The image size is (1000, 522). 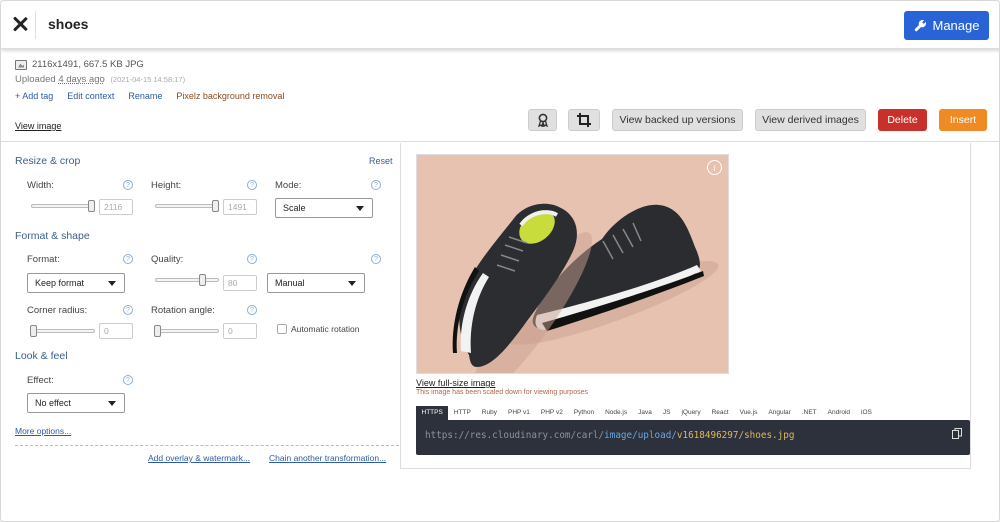 What do you see at coordinates (81, 79) in the screenshot?
I see `uploaded-ago: 4 days ago` at bounding box center [81, 79].